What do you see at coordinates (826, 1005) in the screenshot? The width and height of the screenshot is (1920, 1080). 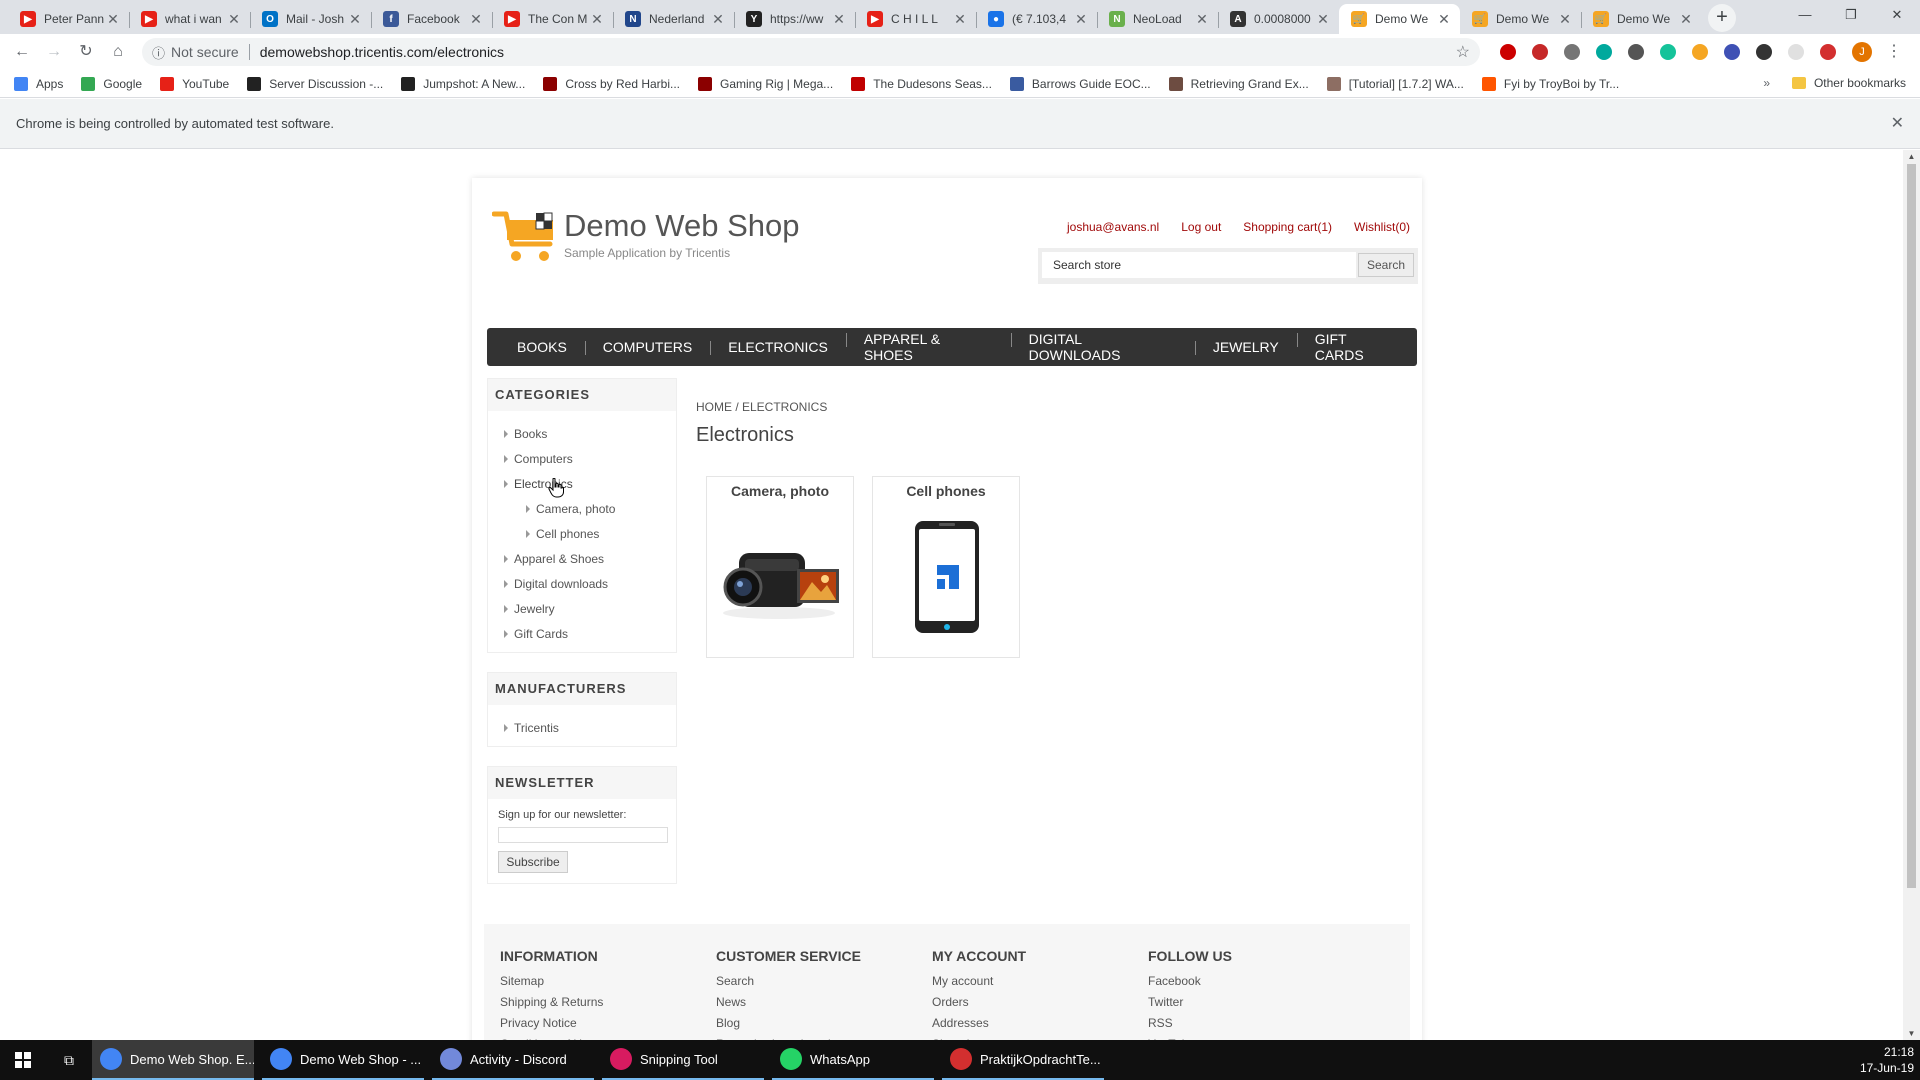 I see `footer-link: News` at bounding box center [826, 1005].